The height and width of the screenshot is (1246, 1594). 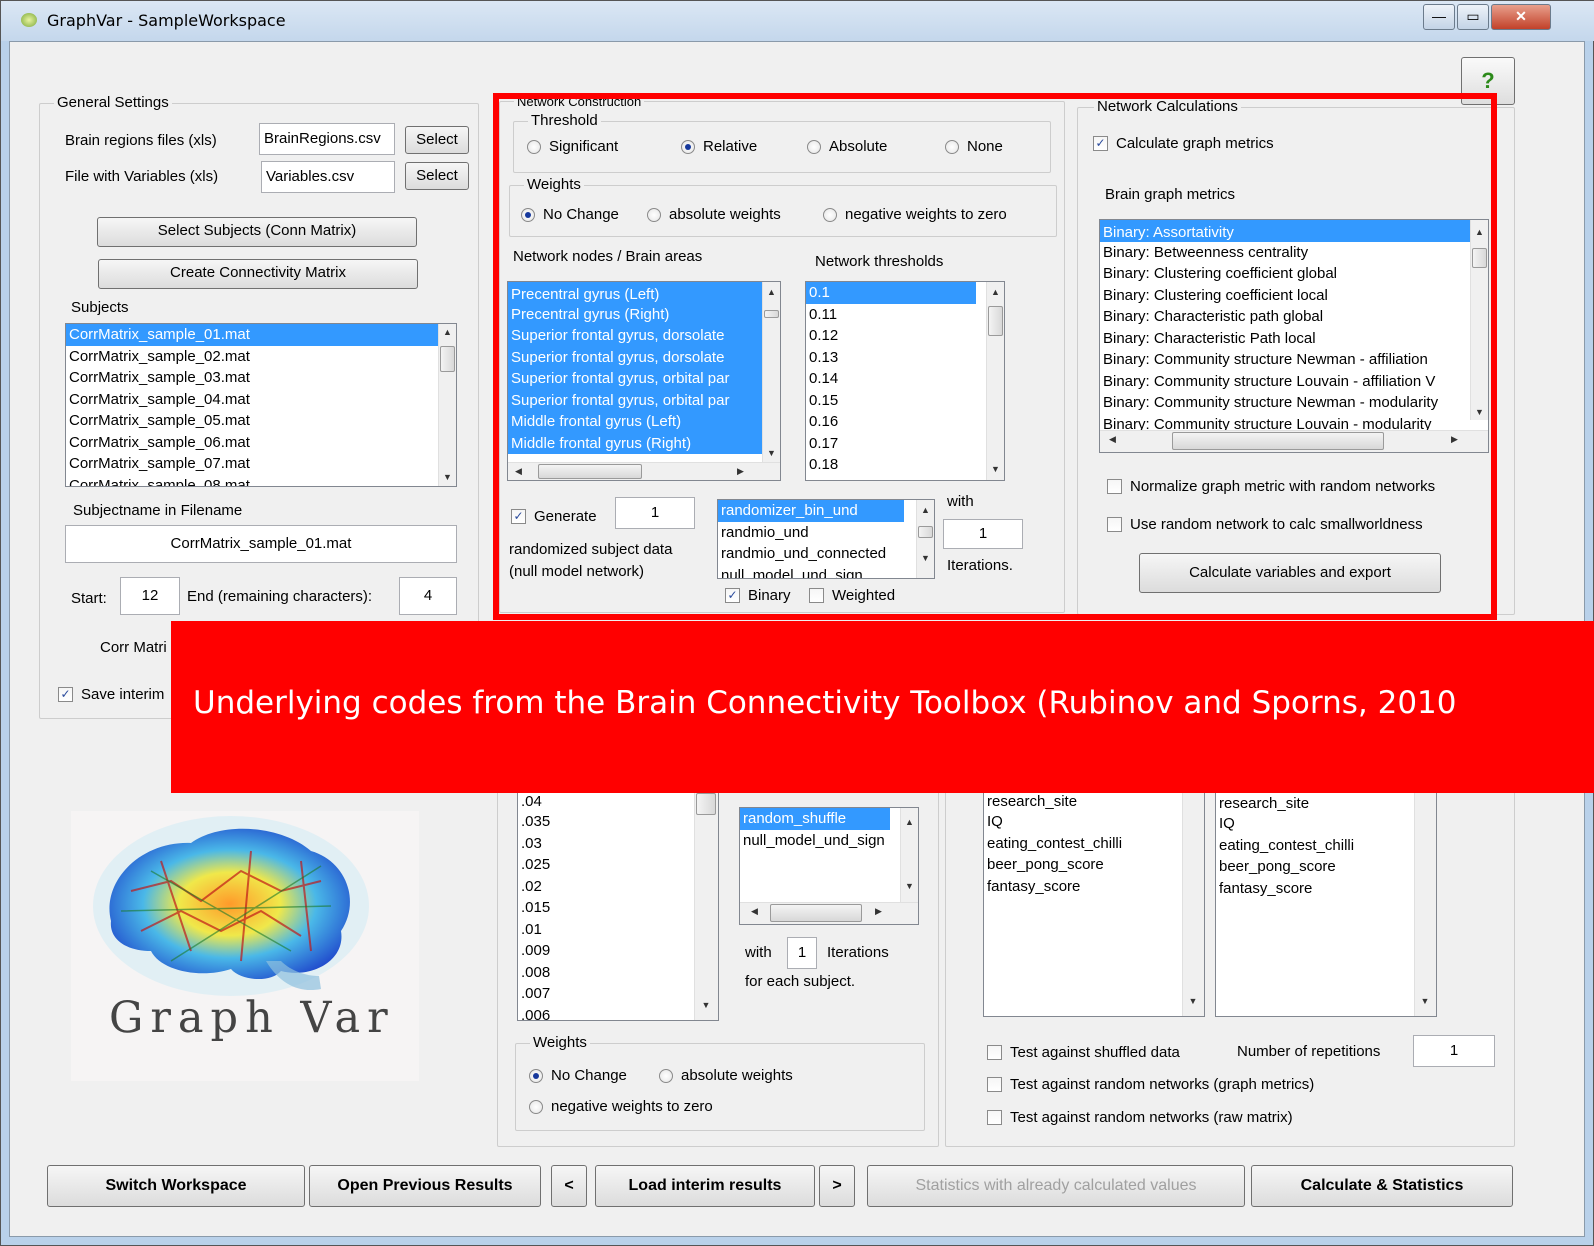 I want to click on list-item: .01, so click(x=618, y=930).